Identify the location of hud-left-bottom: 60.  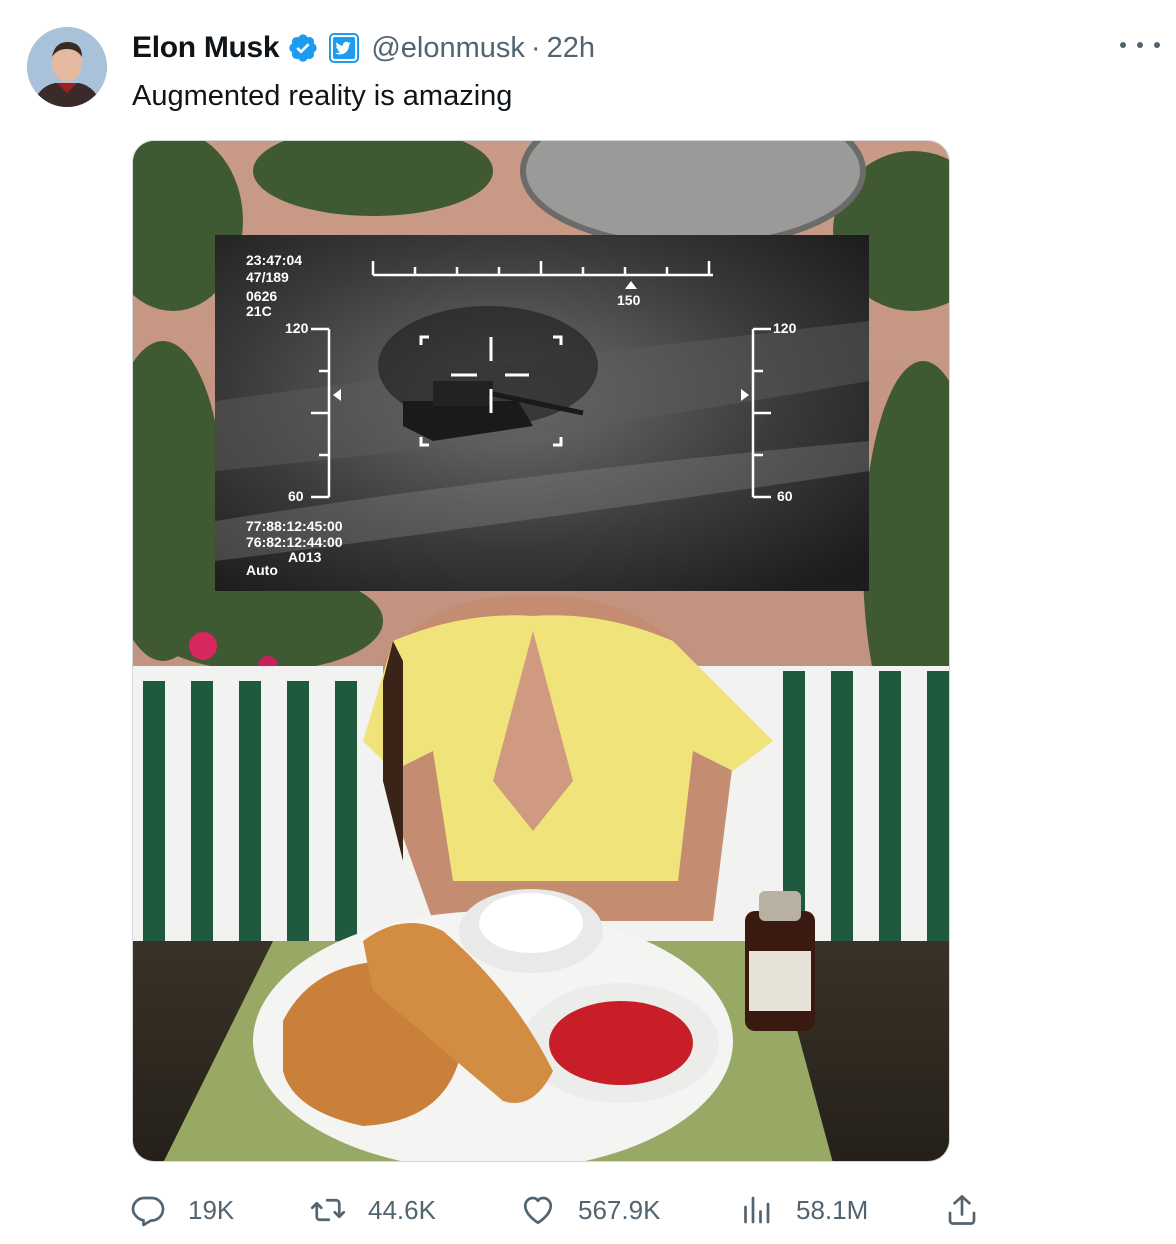
(296, 496).